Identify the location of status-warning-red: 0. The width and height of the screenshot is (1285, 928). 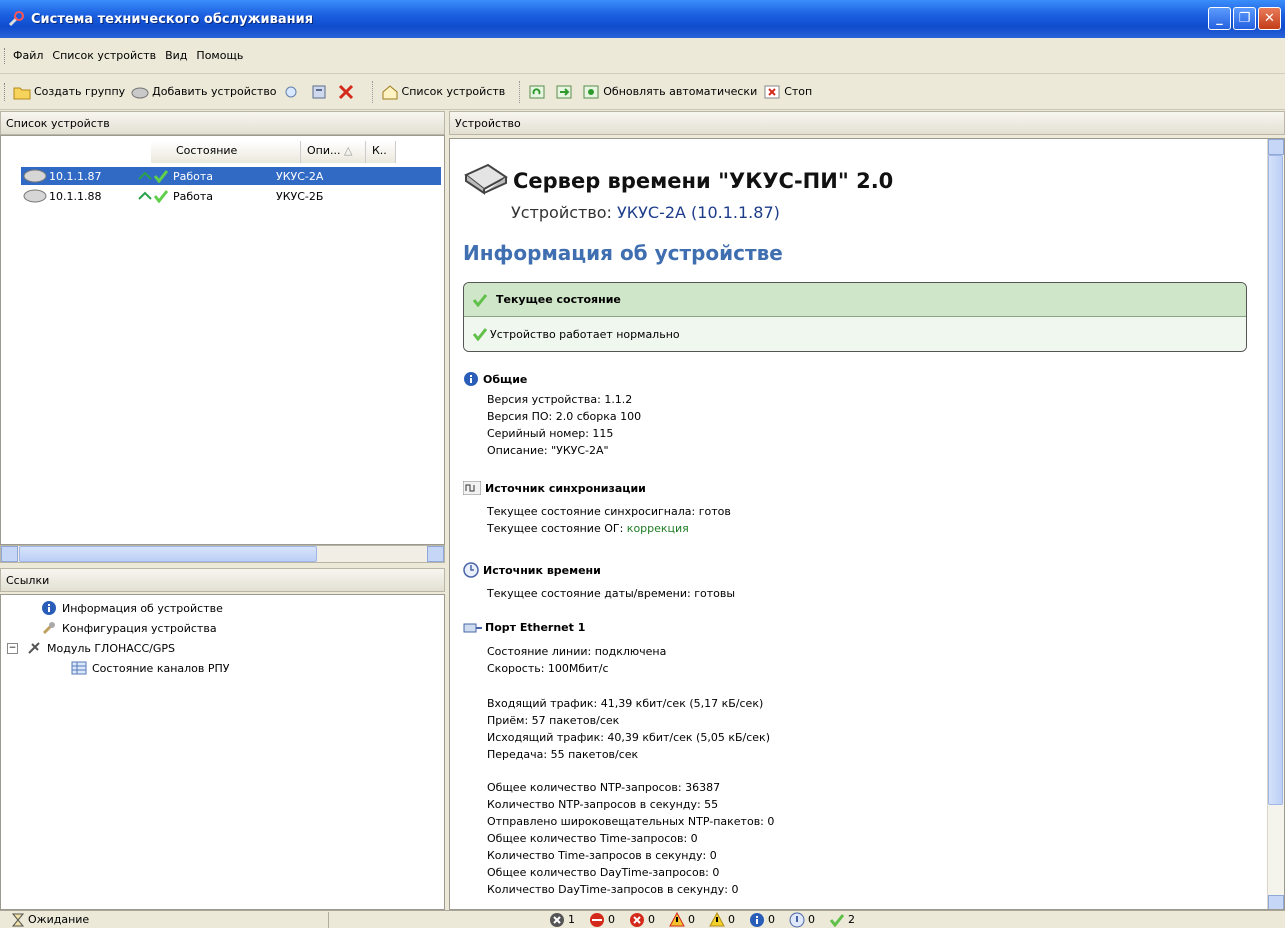
(682, 919).